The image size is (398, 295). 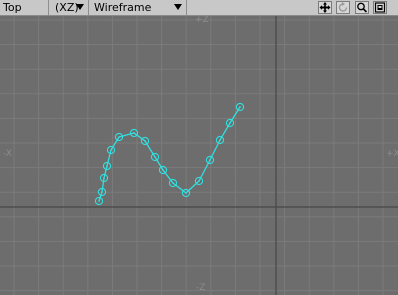 I want to click on rotate-icon, so click(x=343, y=7).